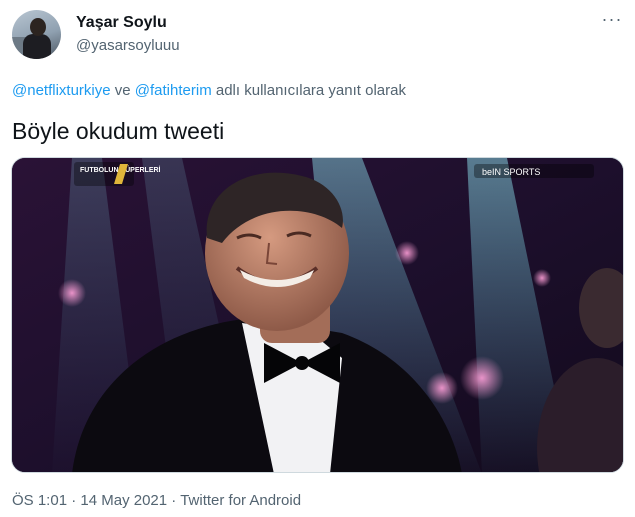 This screenshot has height=517, width=635. Describe the element at coordinates (121, 23) in the screenshot. I see `author-name: Yaşar Soylu` at that location.